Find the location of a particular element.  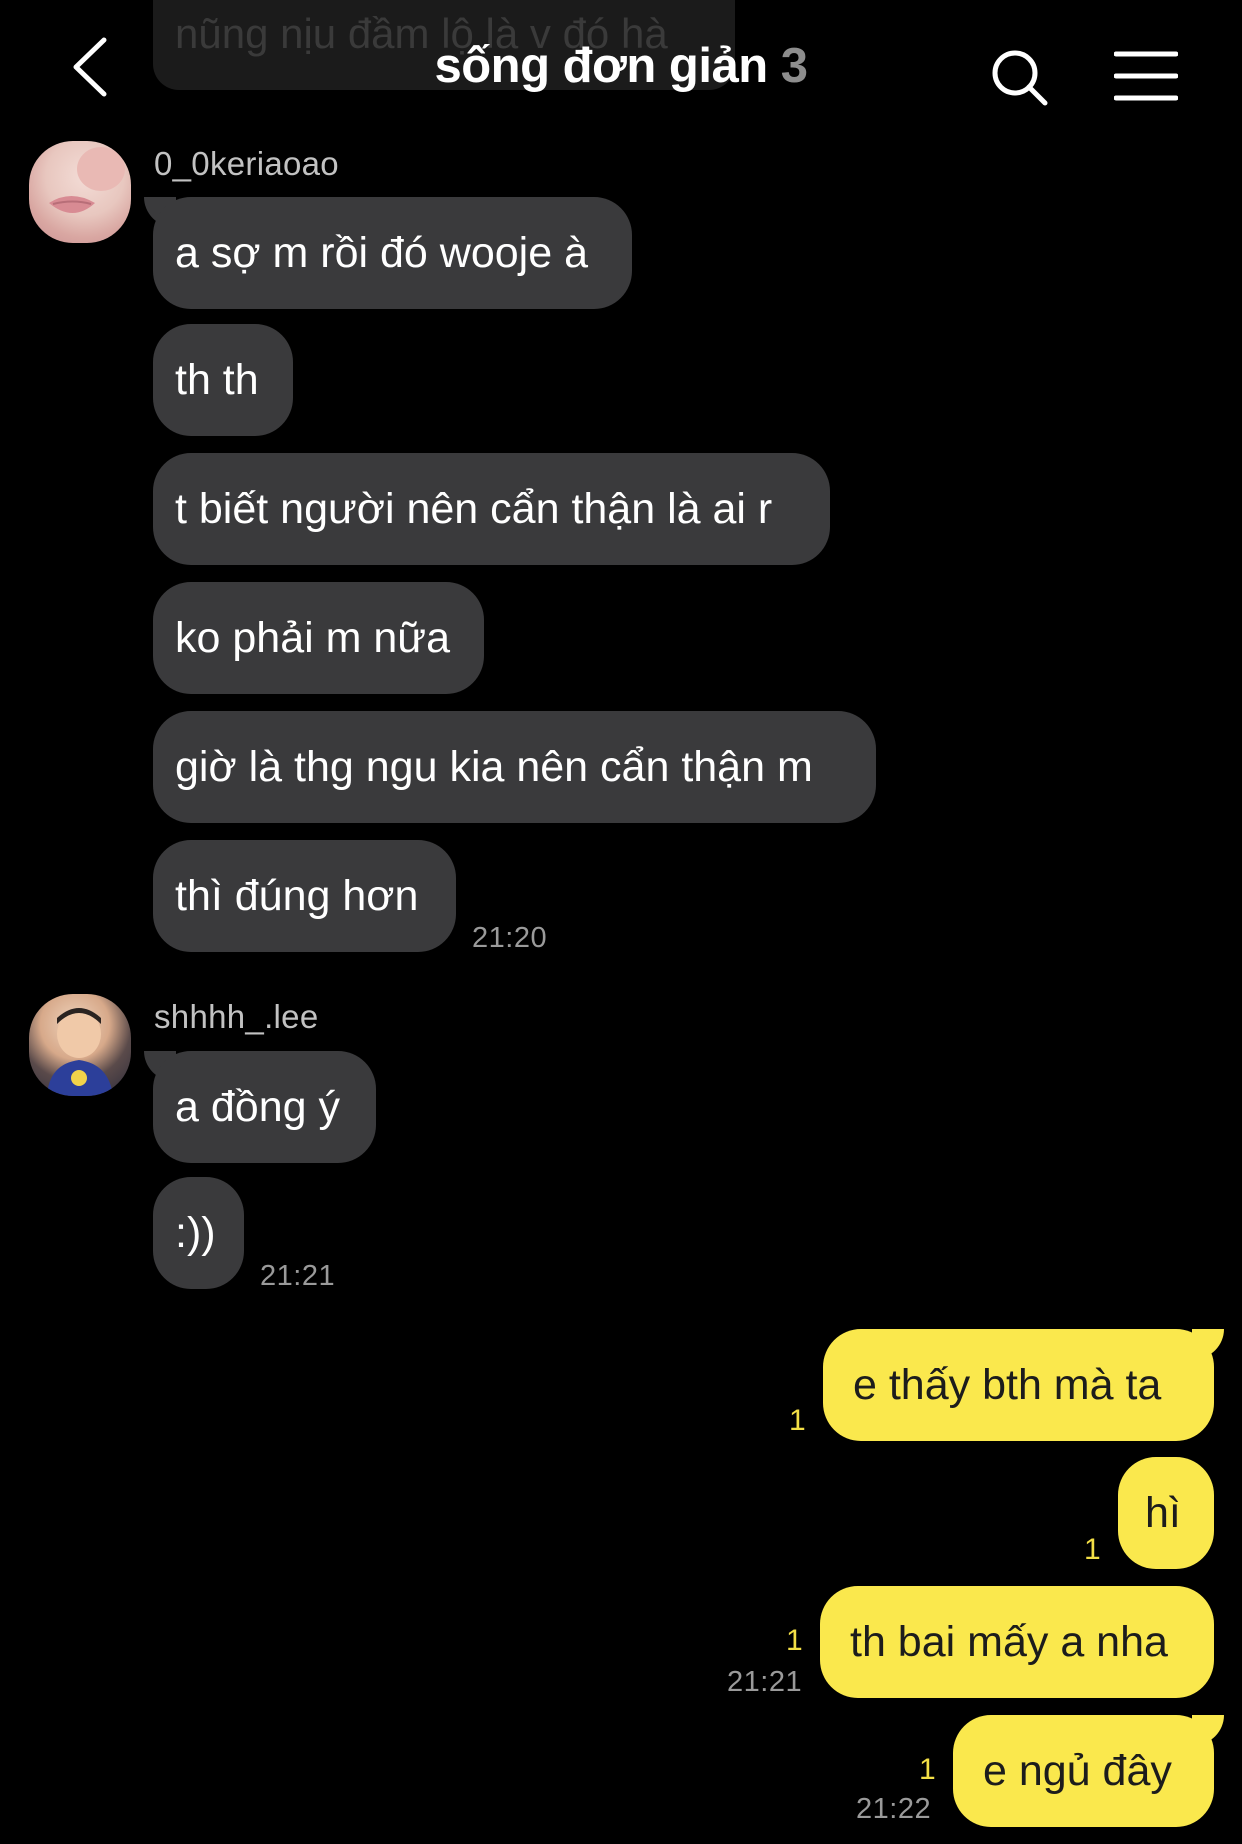

message-bubble-outgoing: th bai mấy a nha is located at coordinates (1017, 1642).